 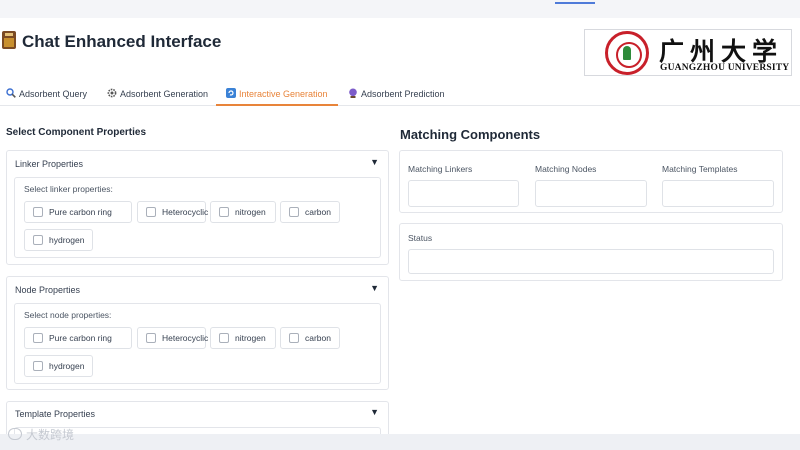 I want to click on linker-option-nitrogen: nitrogen, so click(x=243, y=212).